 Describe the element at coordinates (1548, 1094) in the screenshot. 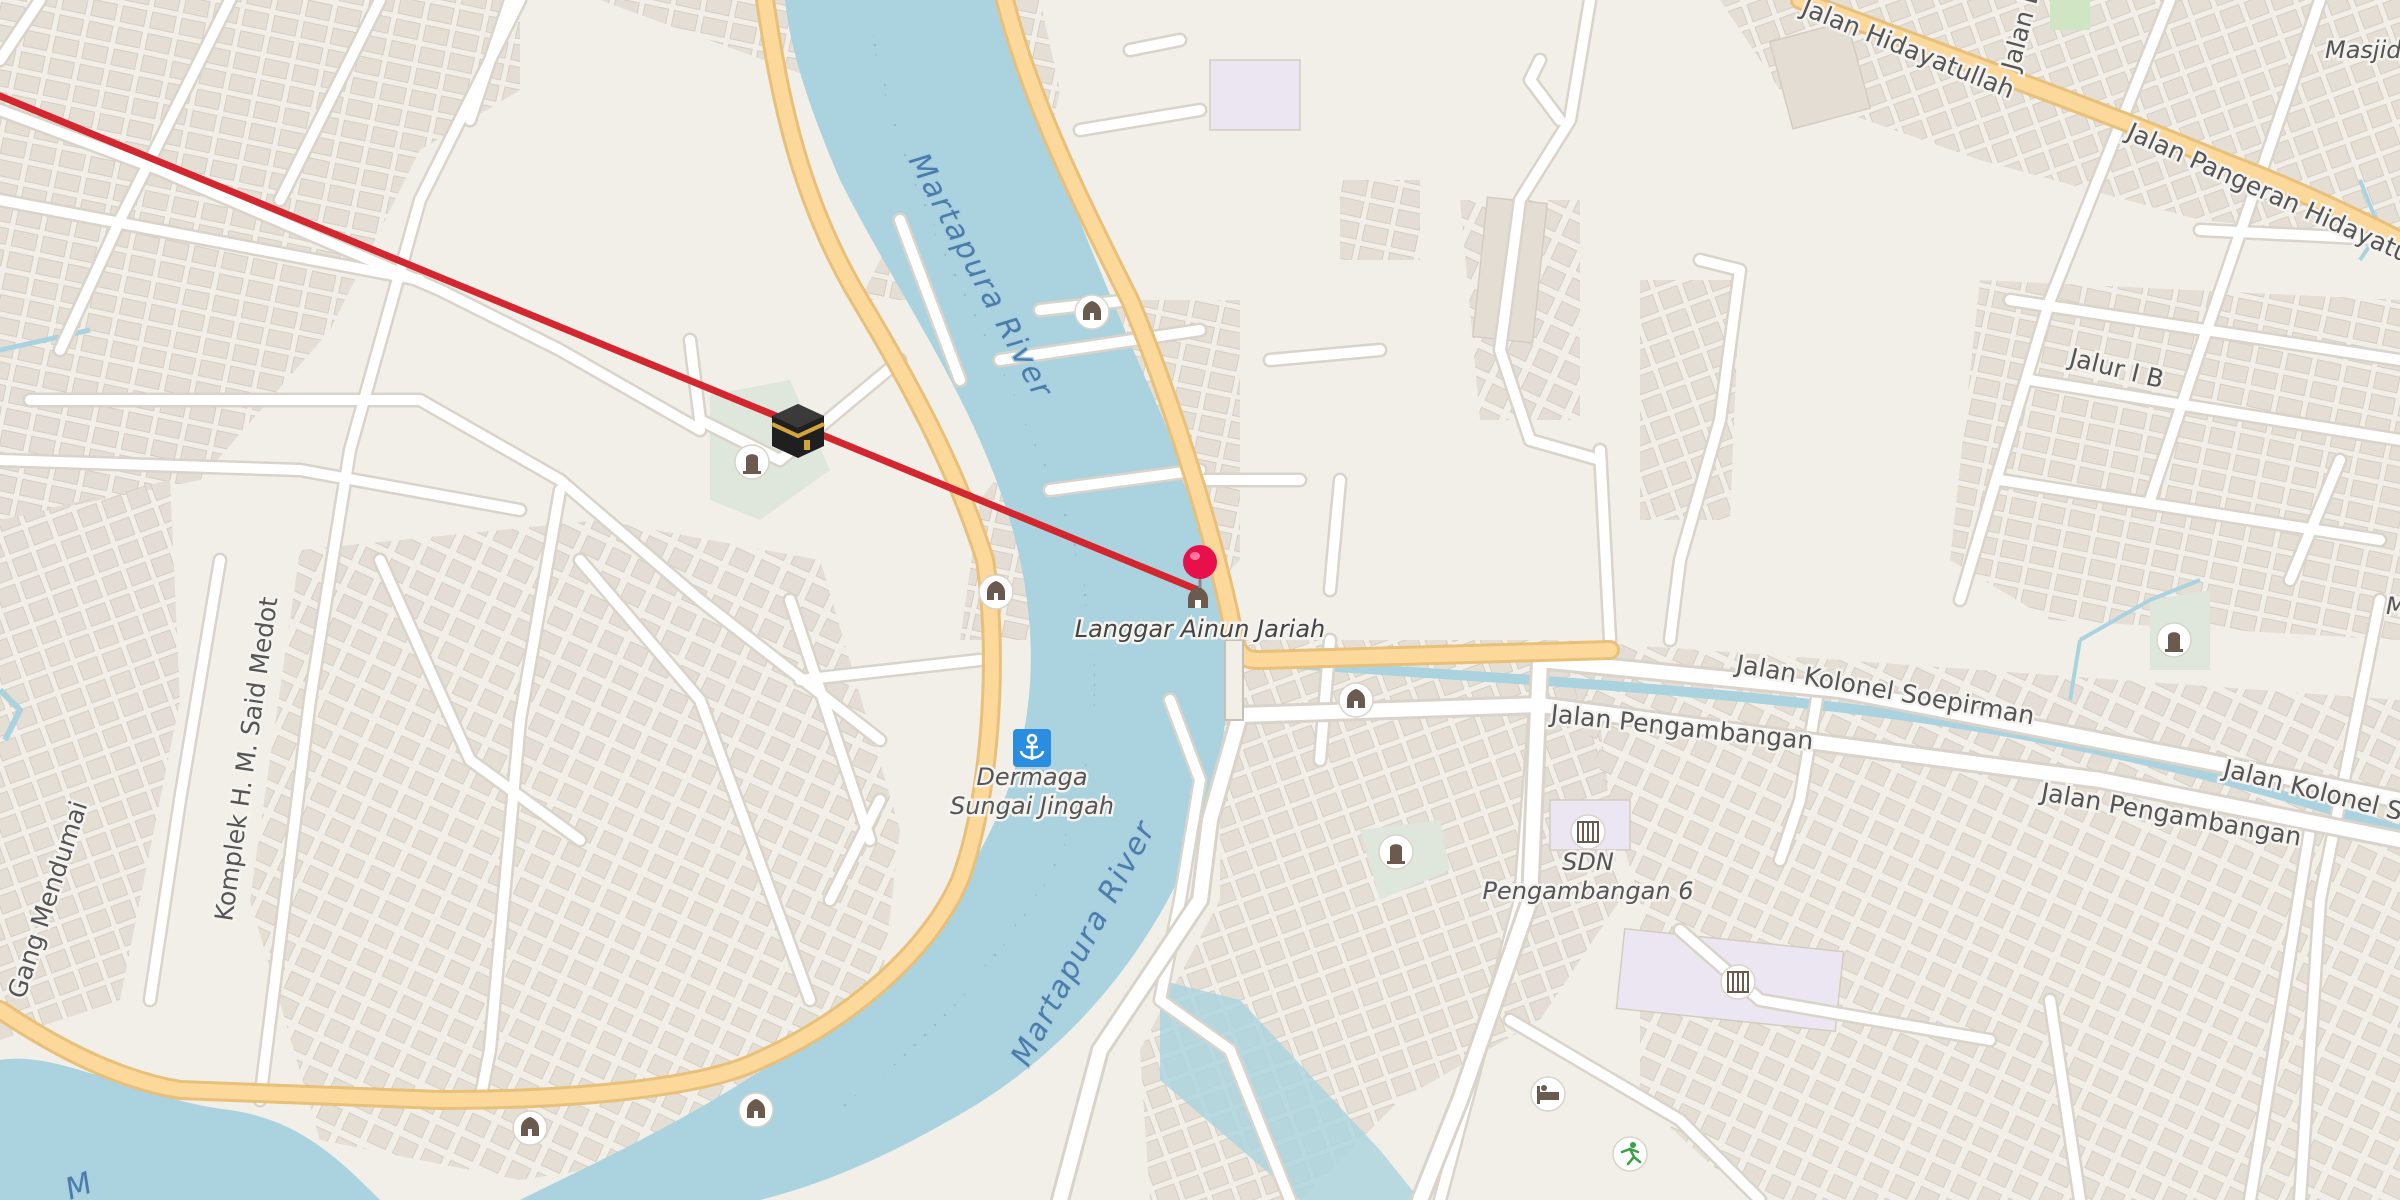

I see `bed-icon` at that location.